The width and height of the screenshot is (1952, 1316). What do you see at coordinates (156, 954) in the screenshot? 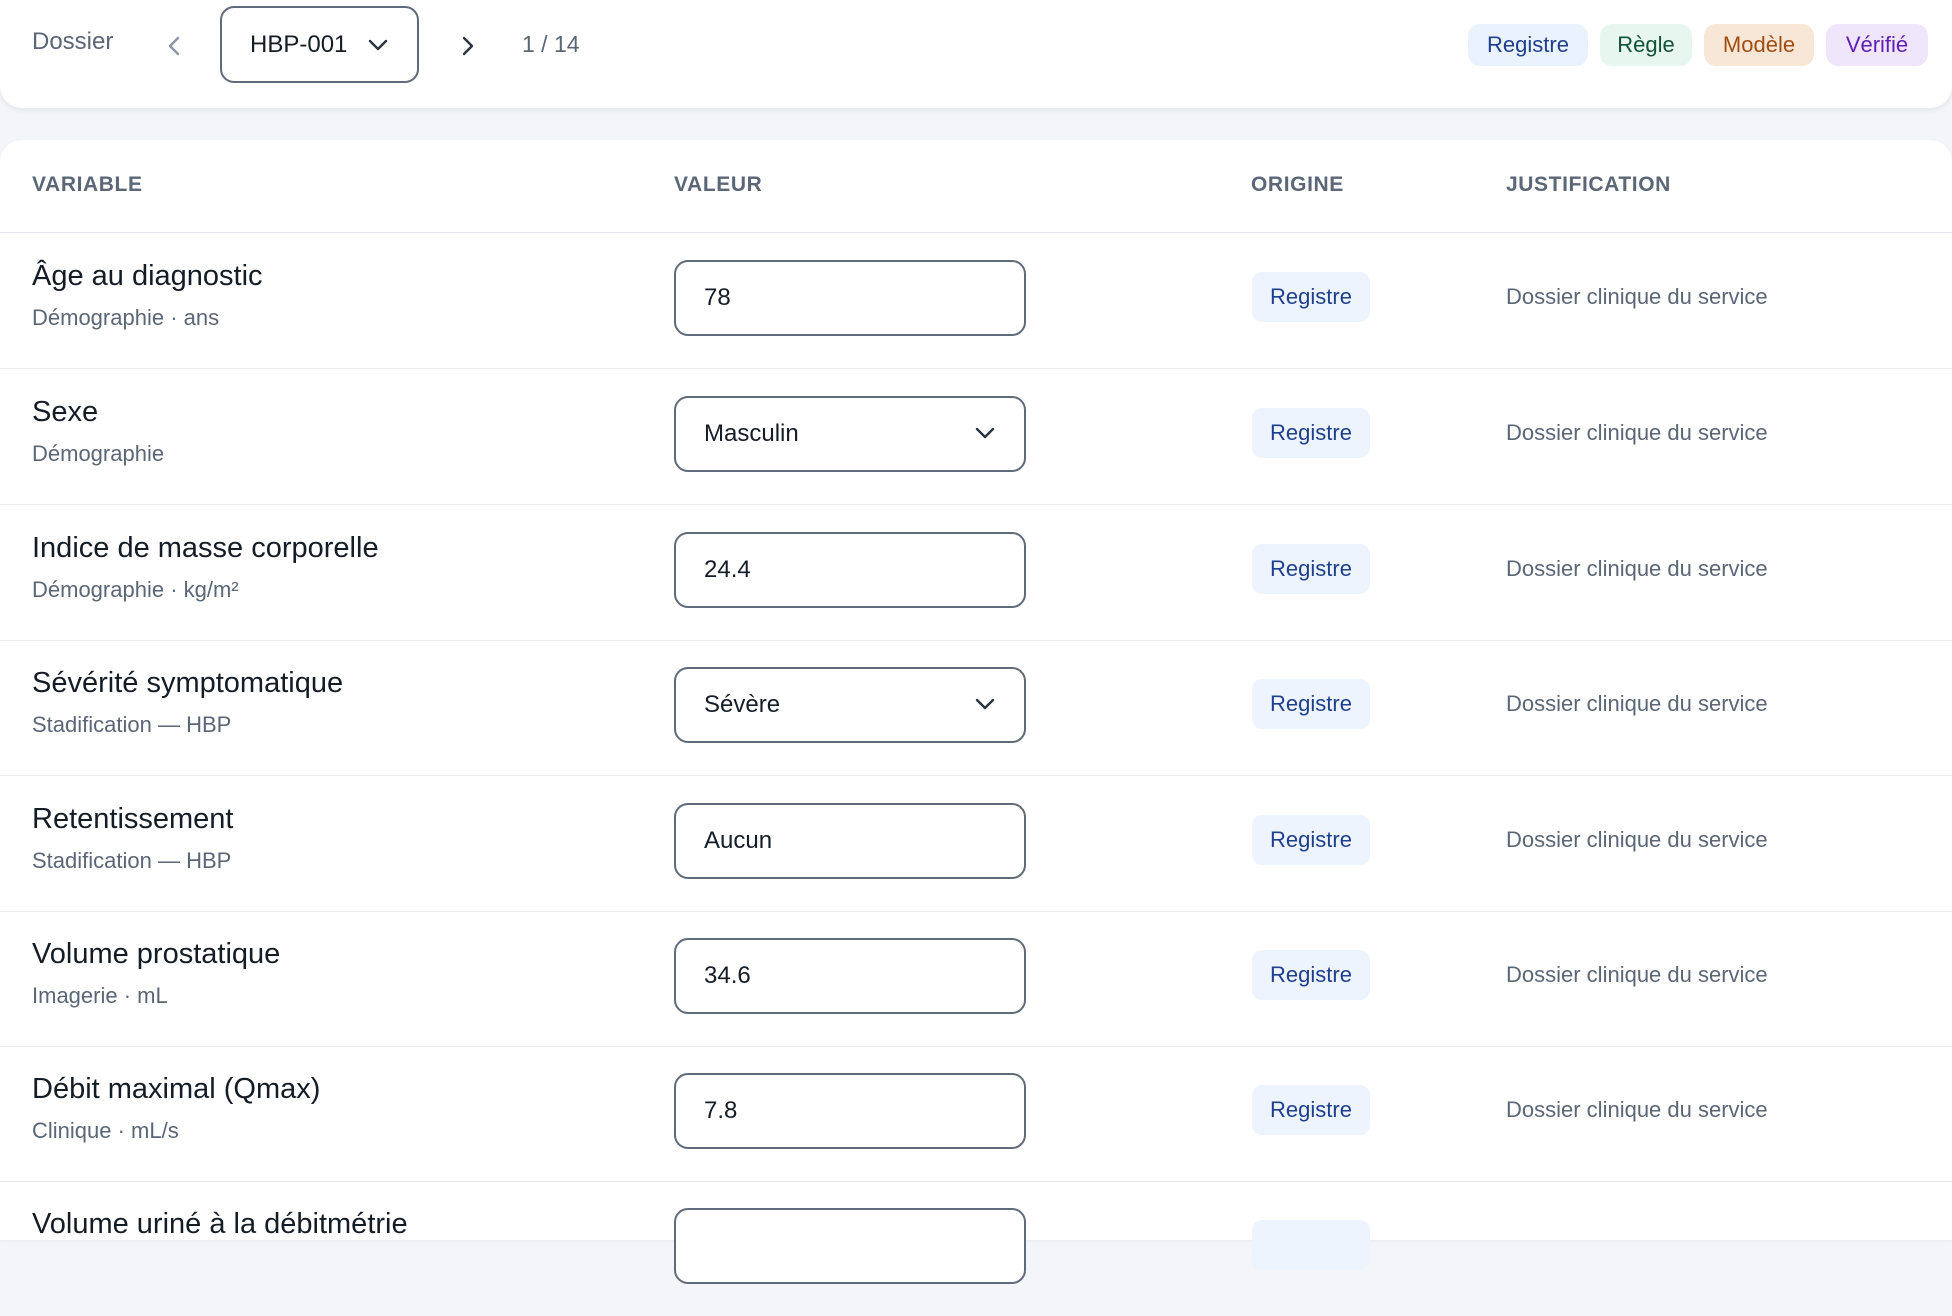
I see `variable-name: Volume prostatique` at bounding box center [156, 954].